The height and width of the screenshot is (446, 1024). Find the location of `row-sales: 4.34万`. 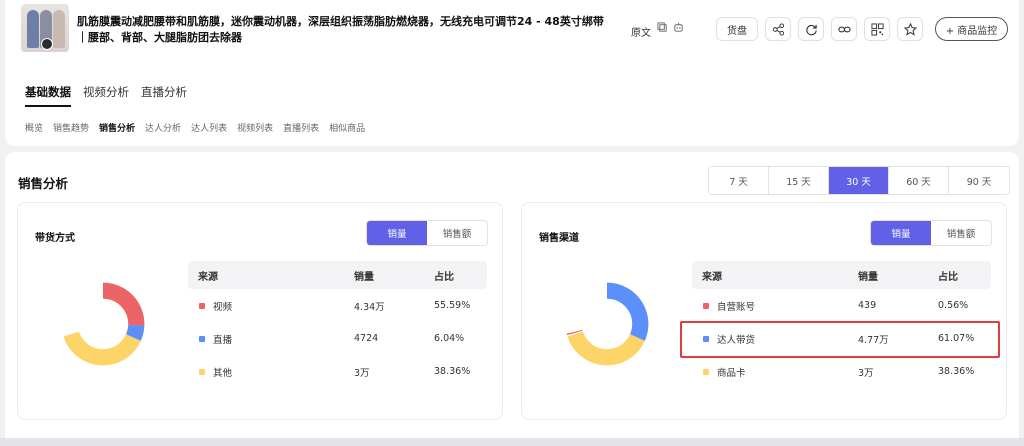

row-sales: 4.34万 is located at coordinates (369, 307).